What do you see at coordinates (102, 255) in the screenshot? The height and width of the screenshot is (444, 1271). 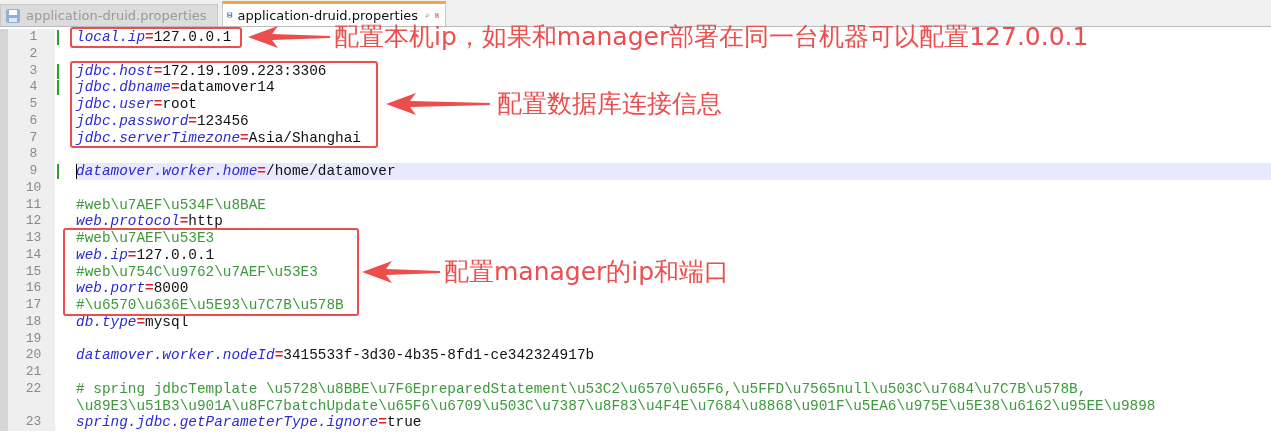 I see `property-key: web.ip` at bounding box center [102, 255].